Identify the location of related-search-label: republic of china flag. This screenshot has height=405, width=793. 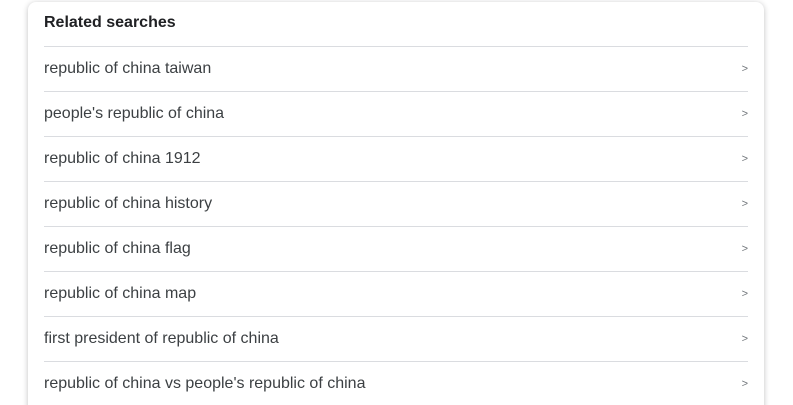
(117, 249).